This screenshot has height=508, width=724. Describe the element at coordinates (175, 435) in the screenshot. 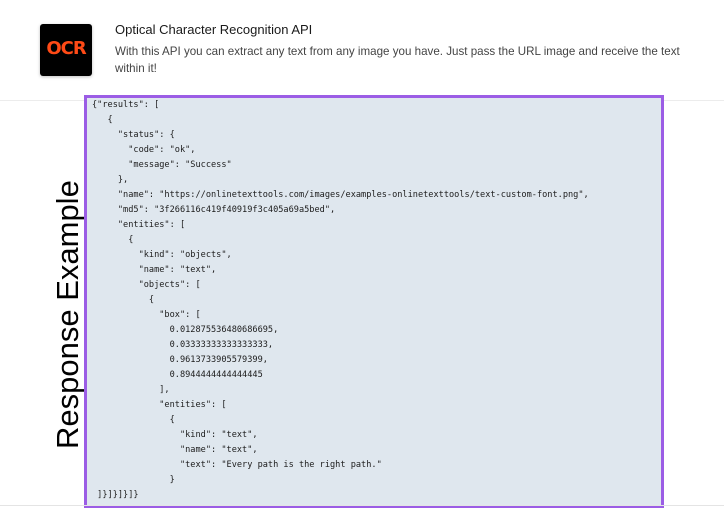

I see `code-line: "kind": "text",` at that location.